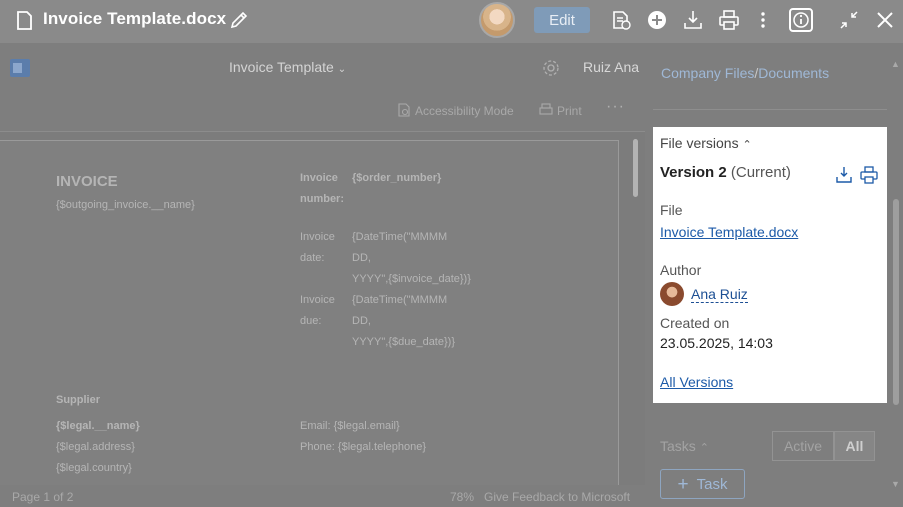 The image size is (903, 507). I want to click on file-title: Invoice Template.docx, so click(135, 18).